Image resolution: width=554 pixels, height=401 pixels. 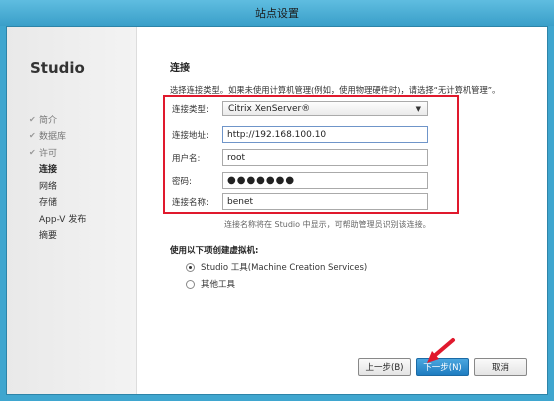 I want to click on step-database: ✔ 数据库, so click(x=57, y=136).